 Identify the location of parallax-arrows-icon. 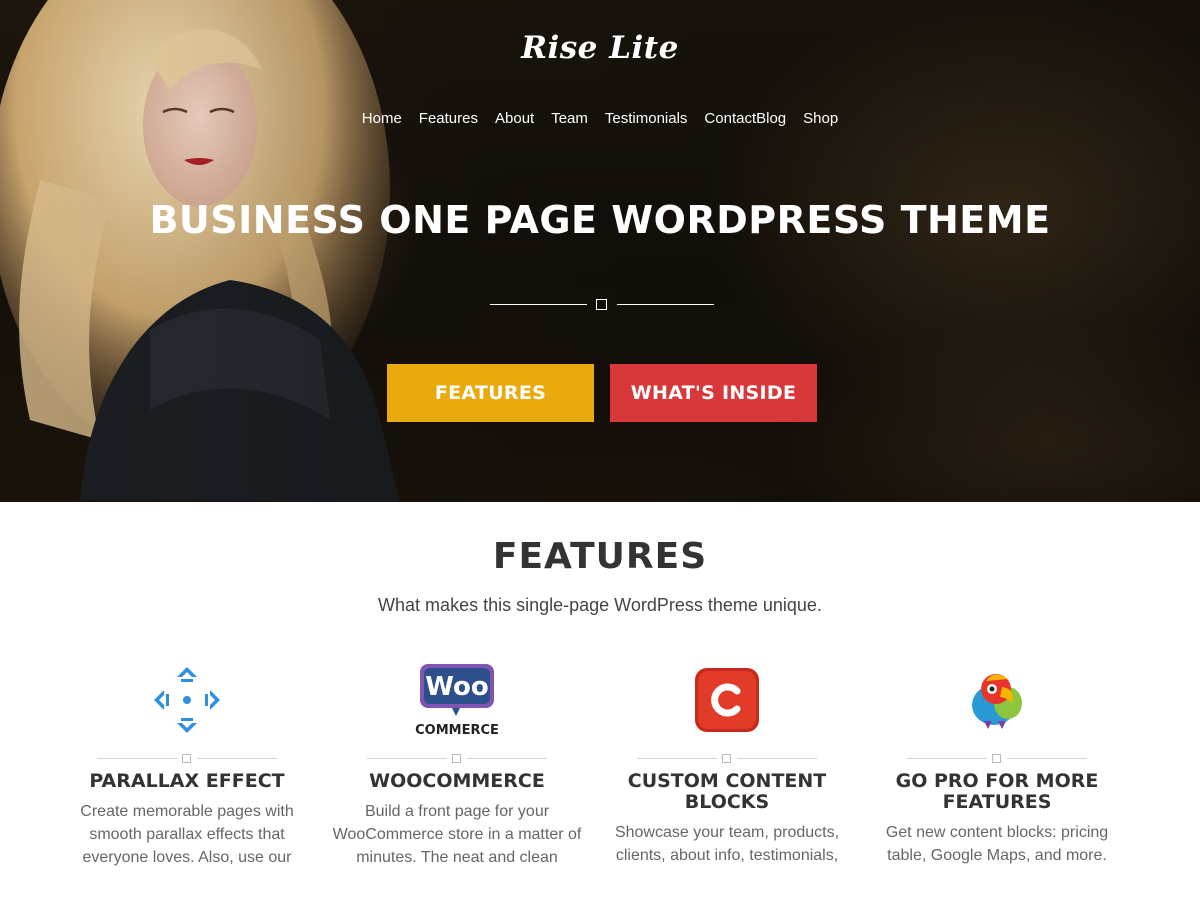
(187, 700).